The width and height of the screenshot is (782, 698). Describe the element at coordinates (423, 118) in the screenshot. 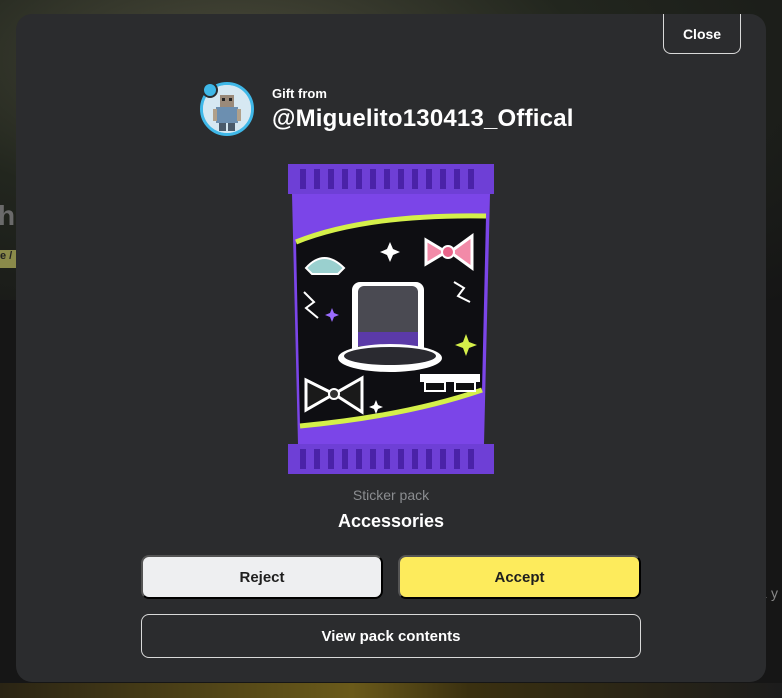

I see `sender-username: @Miguelito130413_Offical` at that location.